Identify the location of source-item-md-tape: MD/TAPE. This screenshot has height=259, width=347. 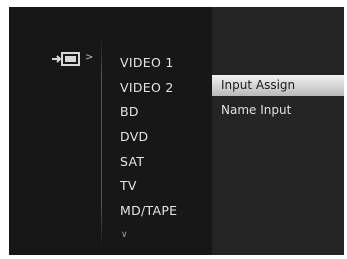
(148, 211).